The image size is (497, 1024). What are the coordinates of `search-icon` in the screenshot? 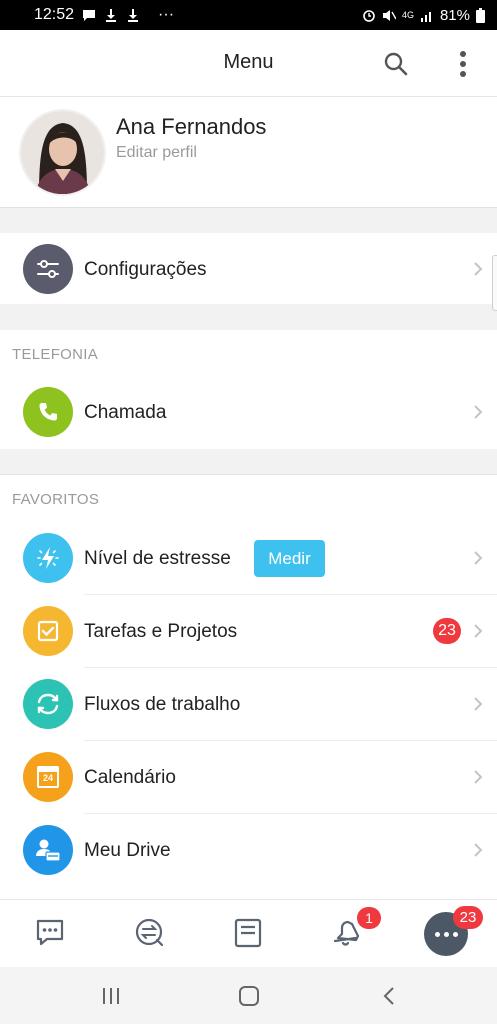 It's located at (396, 64).